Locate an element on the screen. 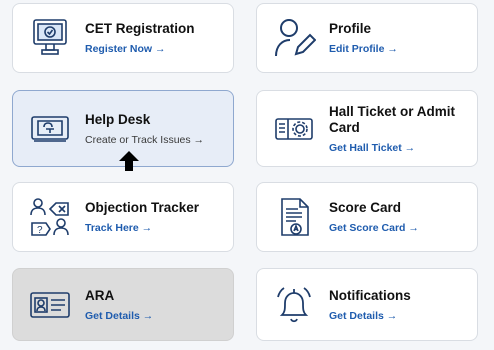 The height and width of the screenshot is (350, 494). card-profile: Profile Edit Profile → is located at coordinates (367, 38).